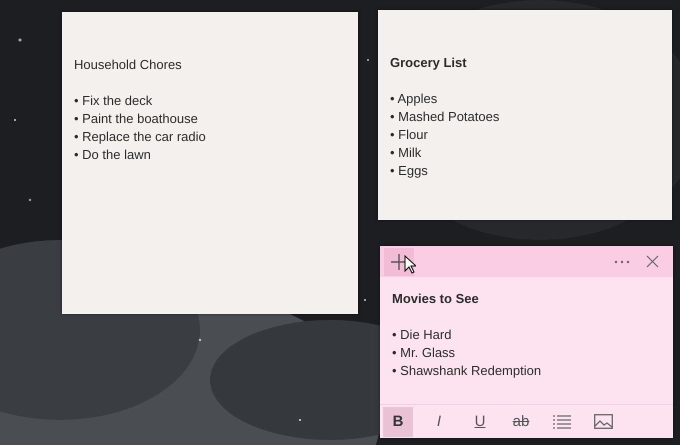 This screenshot has width=680, height=445. I want to click on list-icon, so click(562, 421).